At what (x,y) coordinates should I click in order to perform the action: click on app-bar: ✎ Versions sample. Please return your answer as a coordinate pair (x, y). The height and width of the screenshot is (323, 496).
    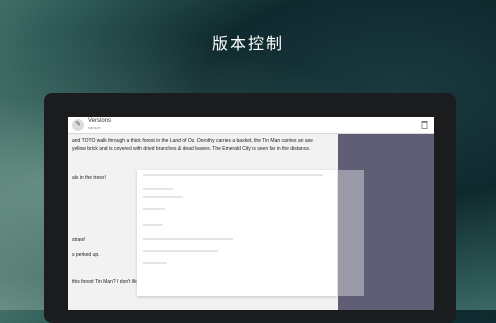
    Looking at the image, I should click on (251, 125).